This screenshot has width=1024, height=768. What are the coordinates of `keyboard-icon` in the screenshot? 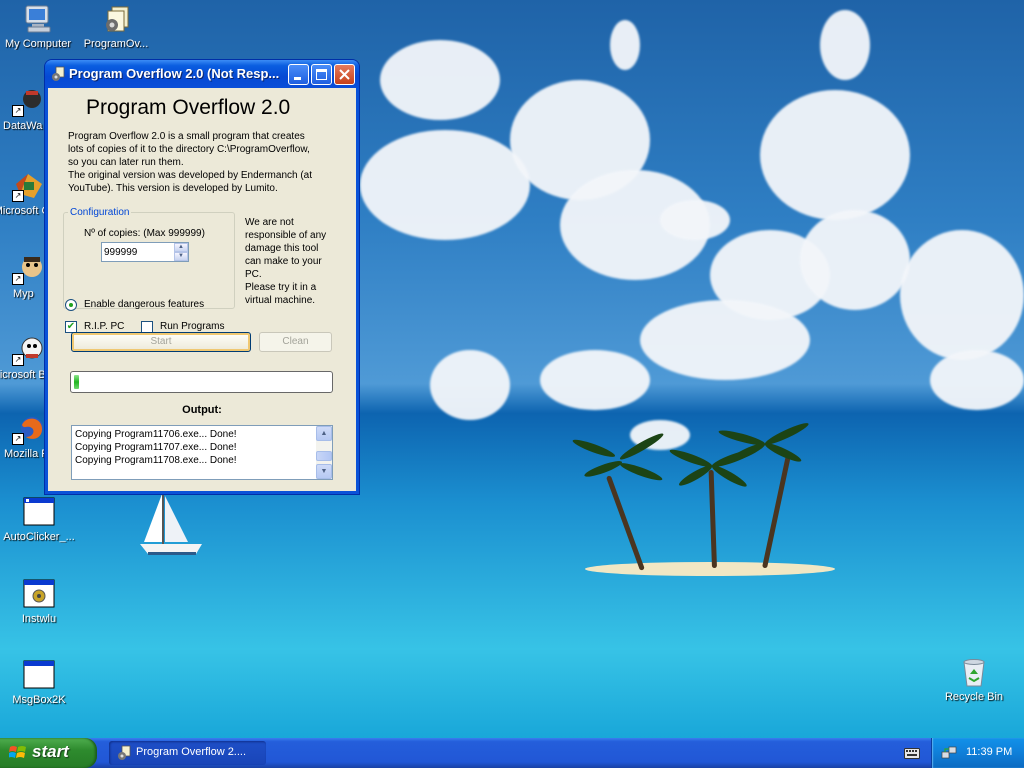 It's located at (912, 753).